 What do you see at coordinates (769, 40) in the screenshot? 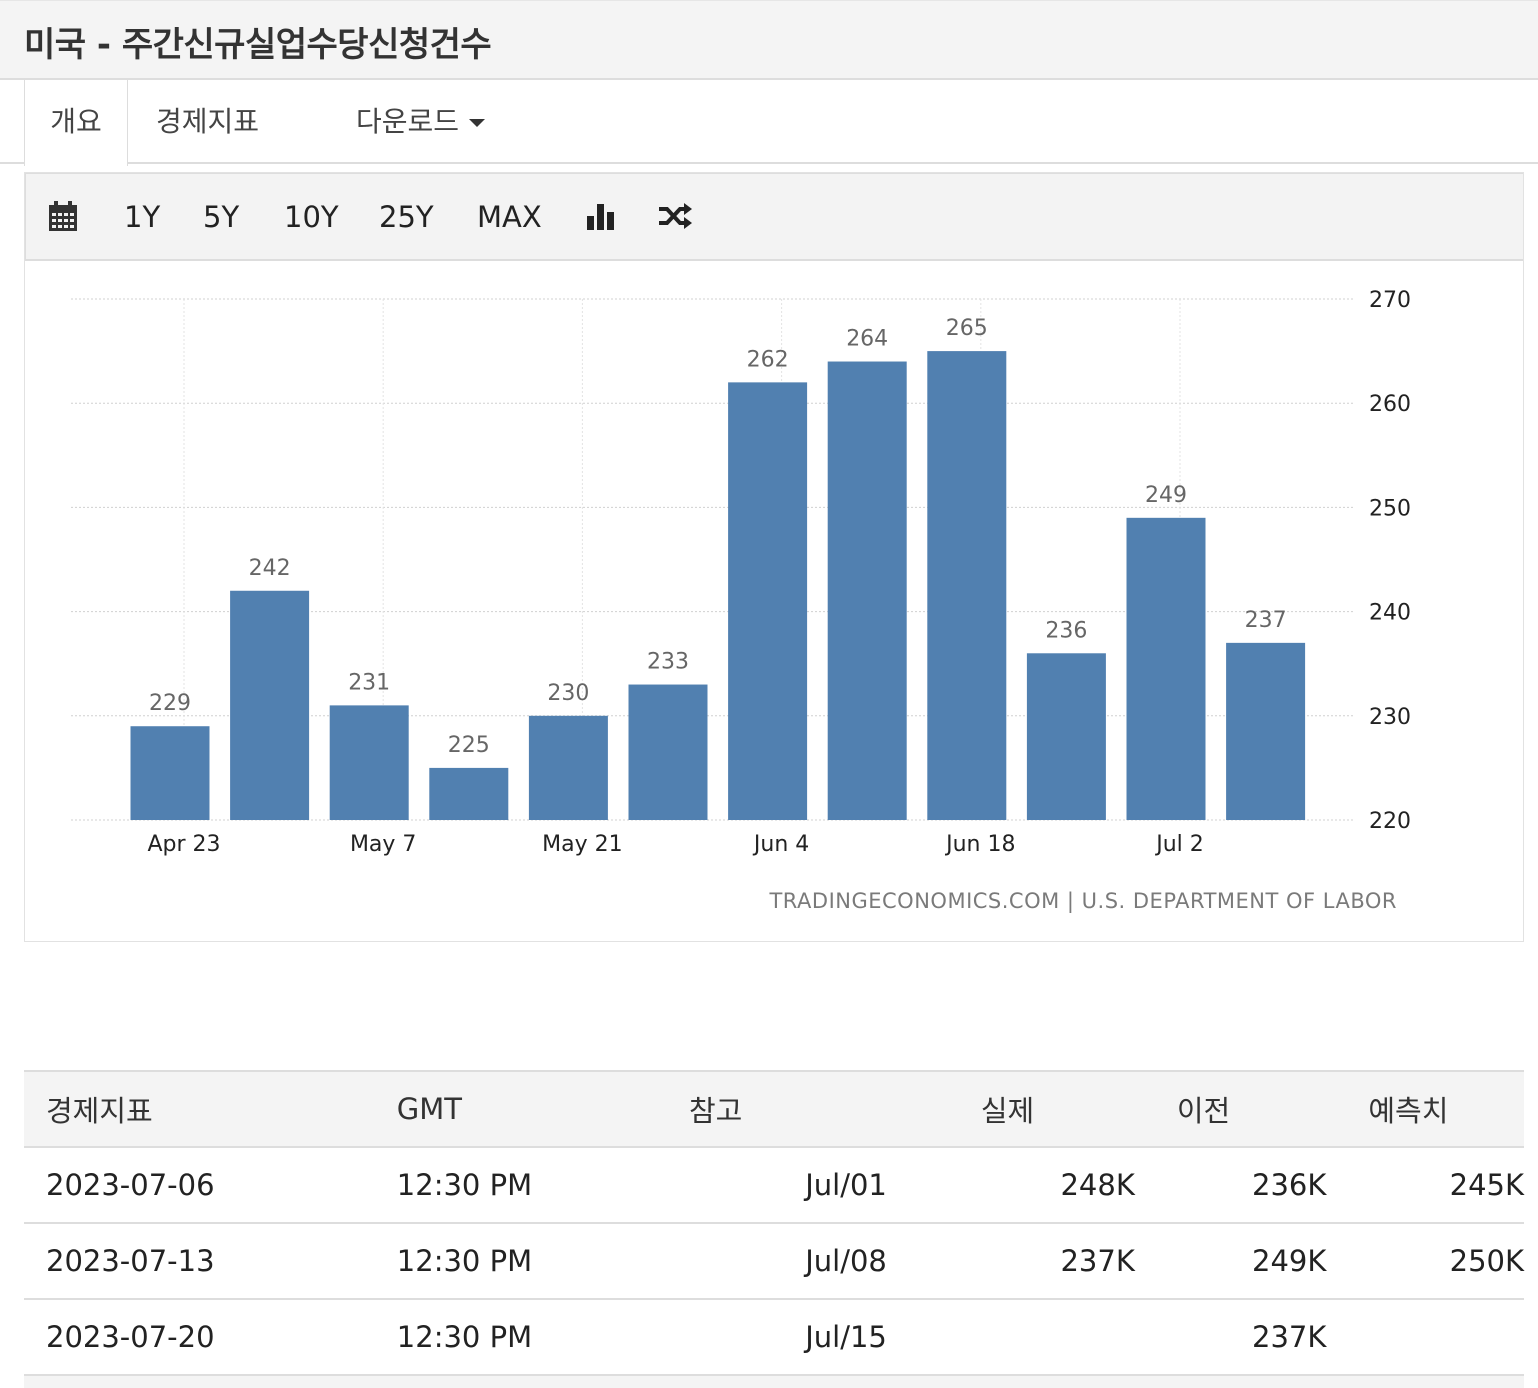
I see `title-bar: 미국 - 주간신규실업수당신청건수` at bounding box center [769, 40].